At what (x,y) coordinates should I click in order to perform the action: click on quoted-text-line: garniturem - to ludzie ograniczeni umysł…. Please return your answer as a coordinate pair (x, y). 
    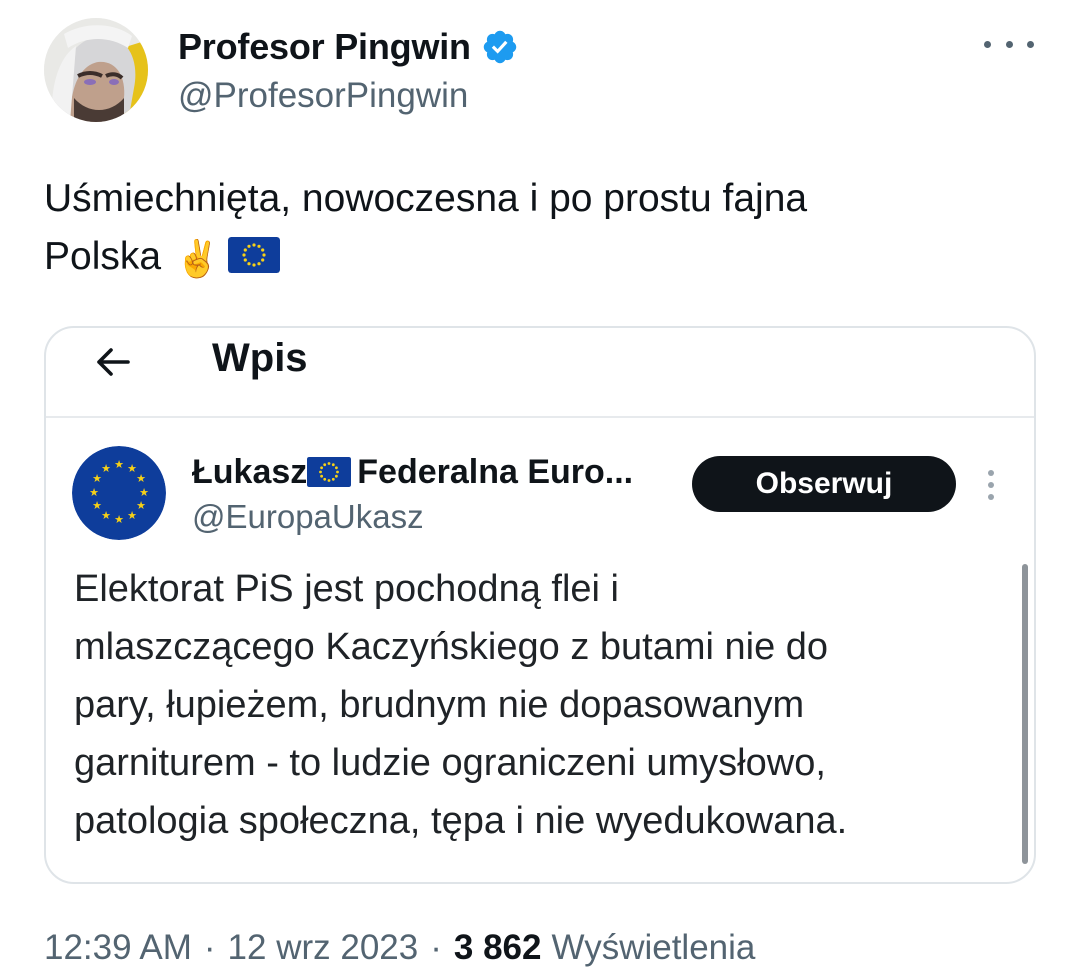
    Looking at the image, I should click on (450, 763).